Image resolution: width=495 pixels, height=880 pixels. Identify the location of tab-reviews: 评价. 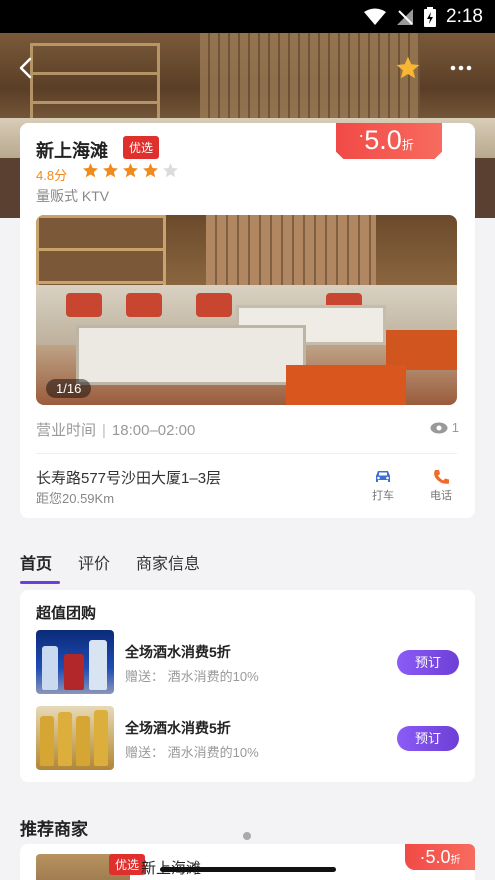
(94, 565).